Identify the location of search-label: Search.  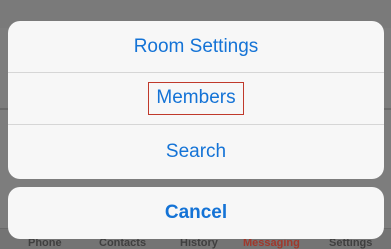
(196, 151).